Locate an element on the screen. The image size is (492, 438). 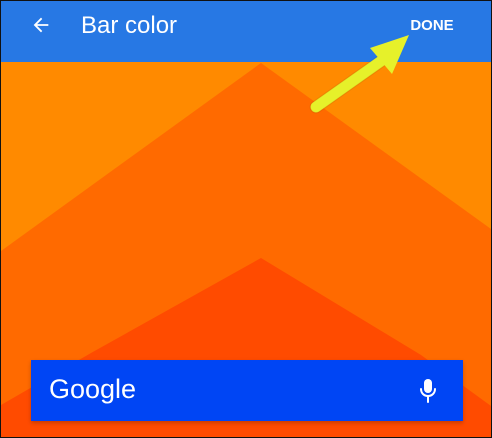
google-logo-text: Google is located at coordinates (93, 389).